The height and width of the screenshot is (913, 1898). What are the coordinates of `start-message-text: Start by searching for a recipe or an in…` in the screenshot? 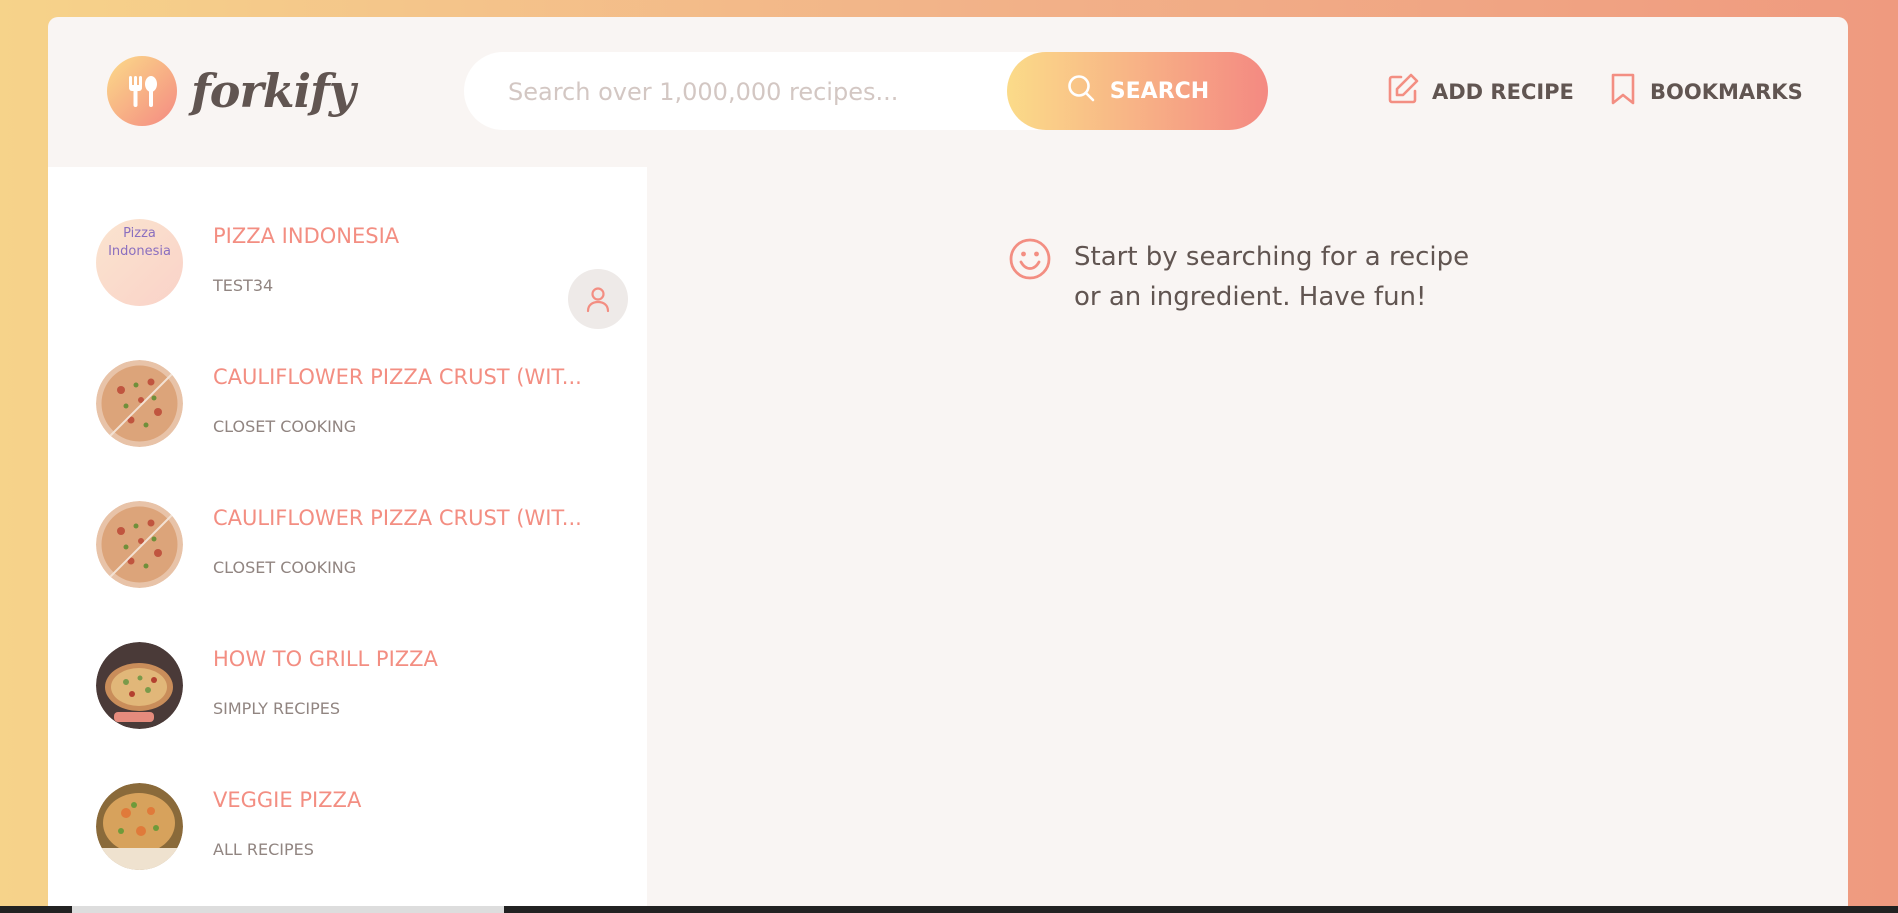 It's located at (1272, 277).